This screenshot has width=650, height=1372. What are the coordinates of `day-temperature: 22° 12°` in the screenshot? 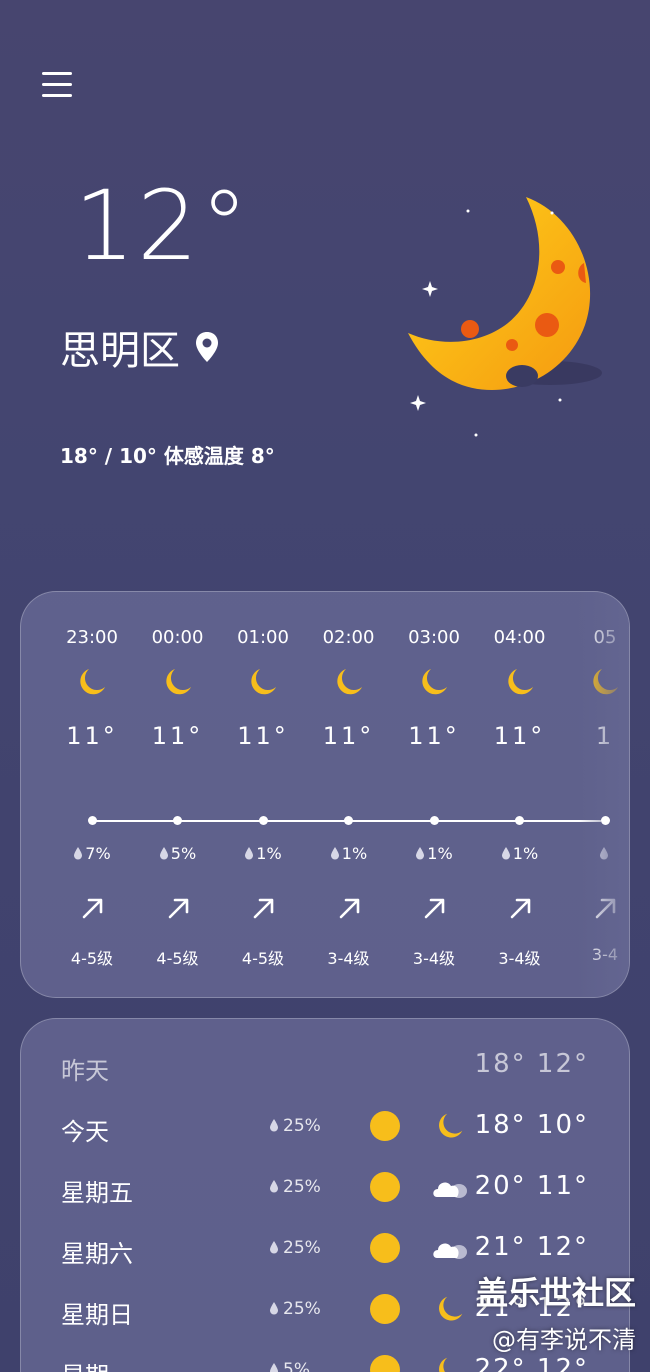 It's located at (531, 1363).